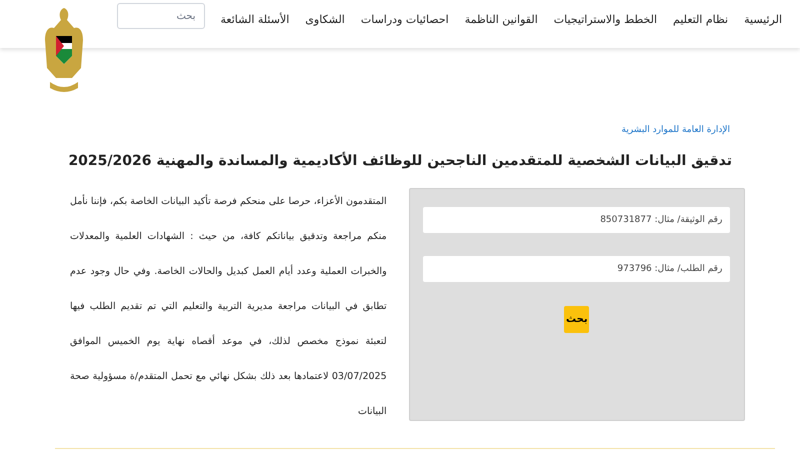  Describe the element at coordinates (404, 20) in the screenshot. I see `nav-link: احصائيات ودراسات` at that location.